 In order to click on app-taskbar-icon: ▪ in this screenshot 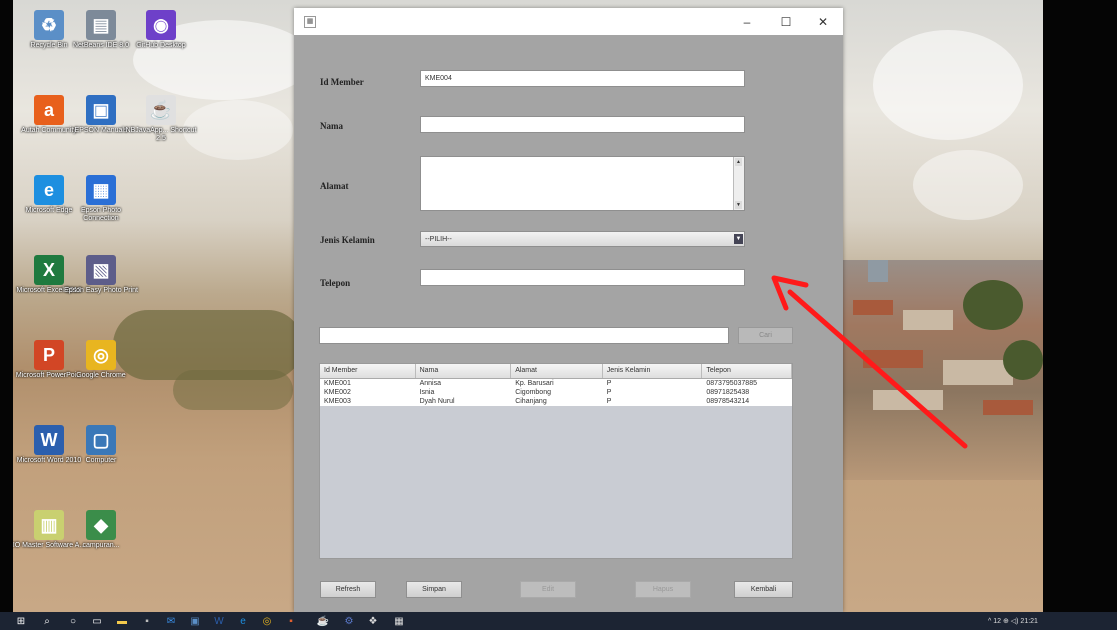, I will do `click(291, 621)`.